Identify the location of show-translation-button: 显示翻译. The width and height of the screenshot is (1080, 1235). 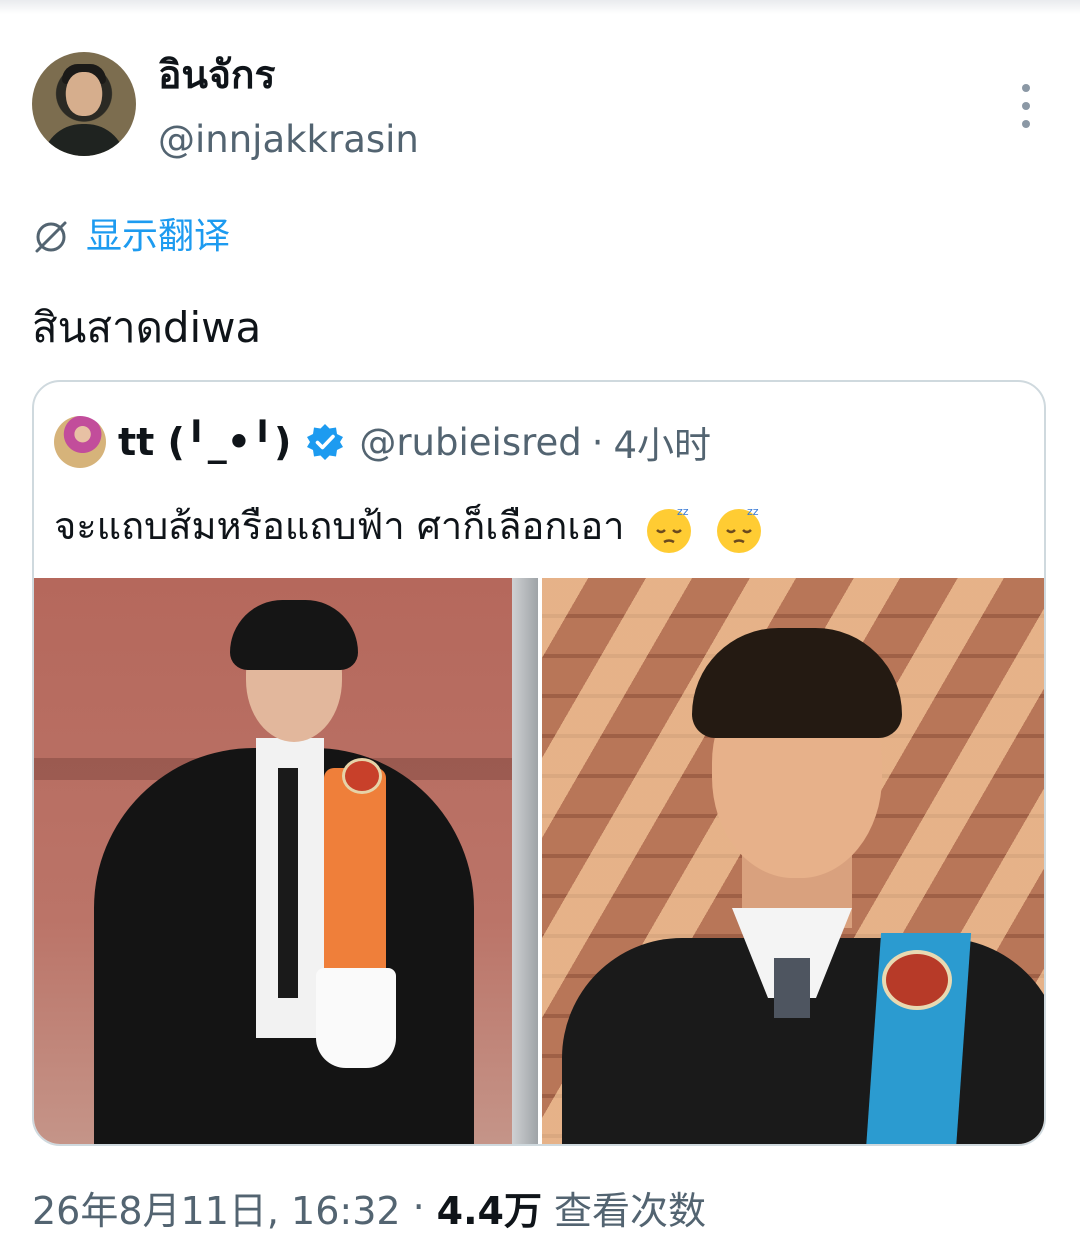
(131, 237).